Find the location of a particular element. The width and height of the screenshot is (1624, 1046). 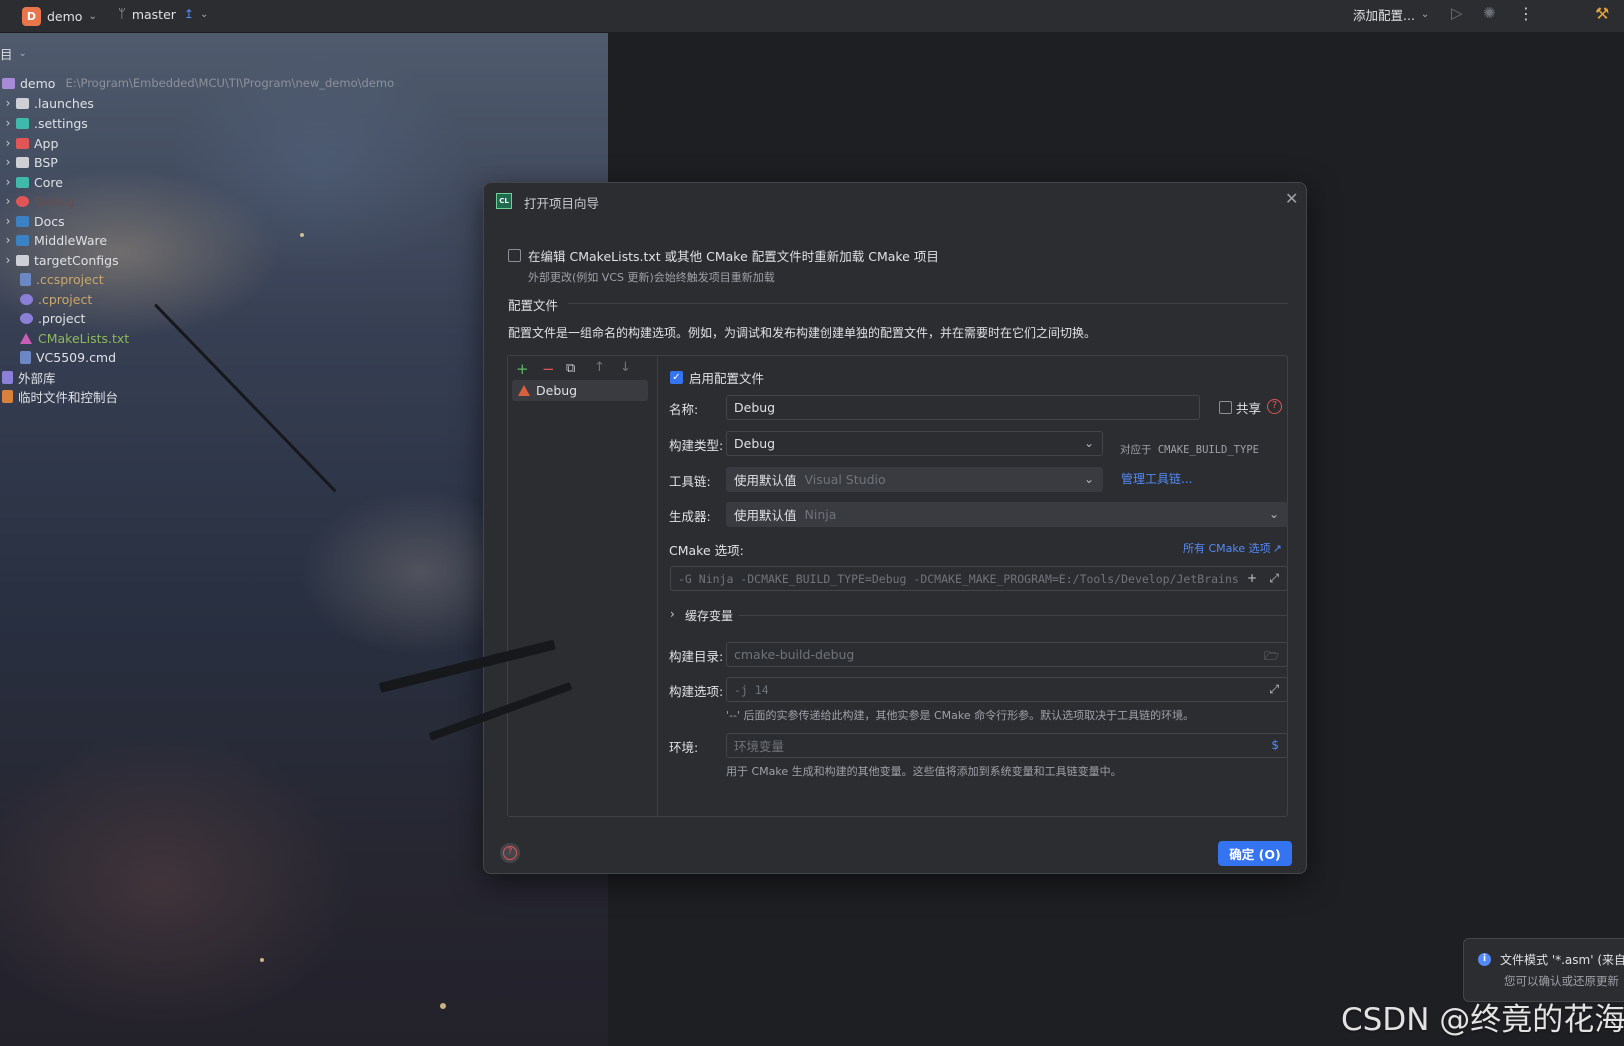

scratches-icon is located at coordinates (7, 396).